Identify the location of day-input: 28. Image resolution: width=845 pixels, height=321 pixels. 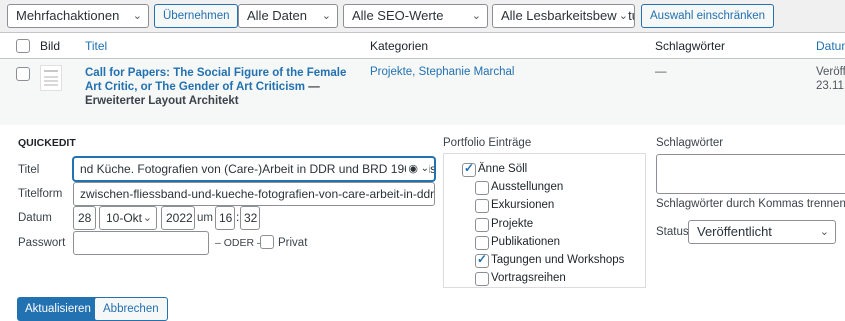
(84, 218).